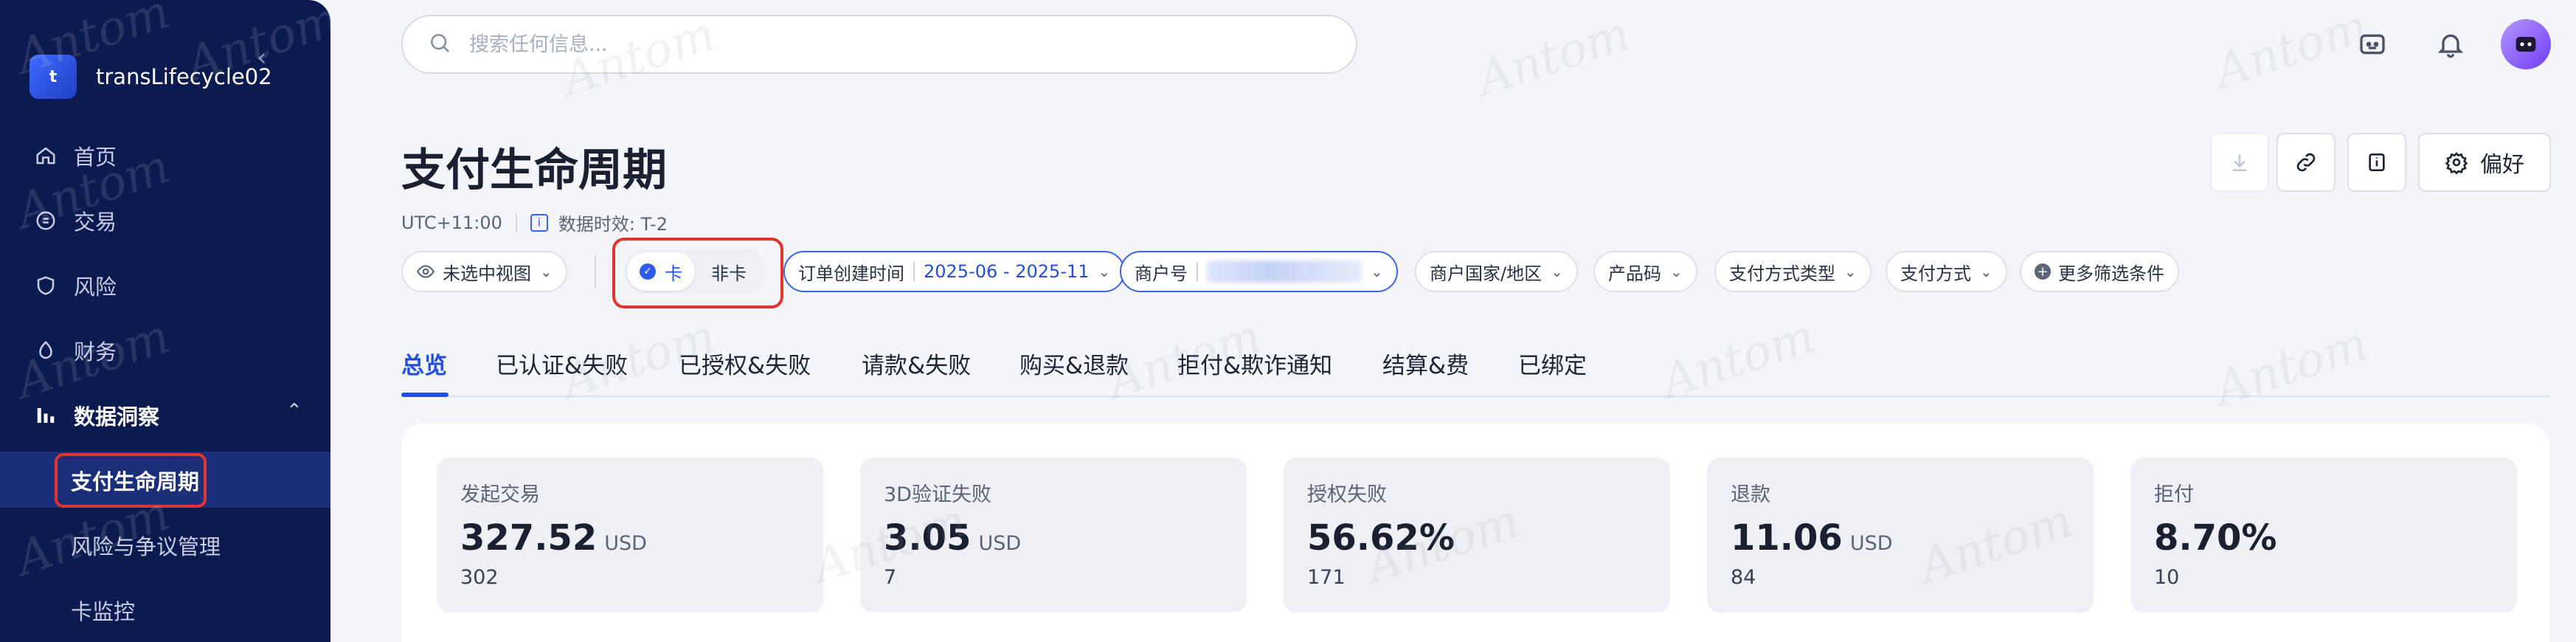  I want to click on order-time-value: 2025-06 - 2025-11, so click(1007, 271).